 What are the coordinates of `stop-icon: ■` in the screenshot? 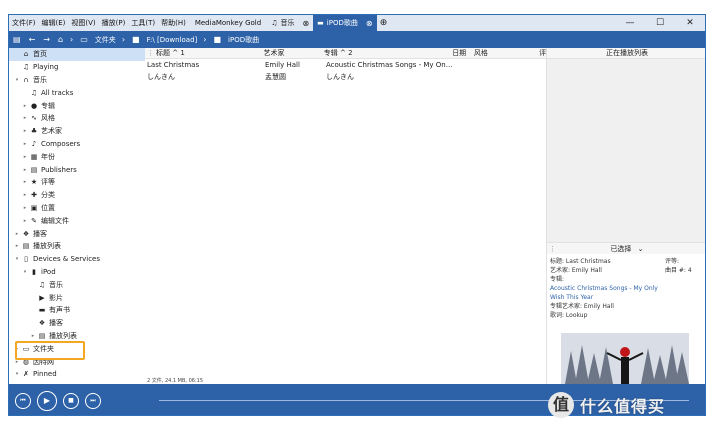 It's located at (71, 400).